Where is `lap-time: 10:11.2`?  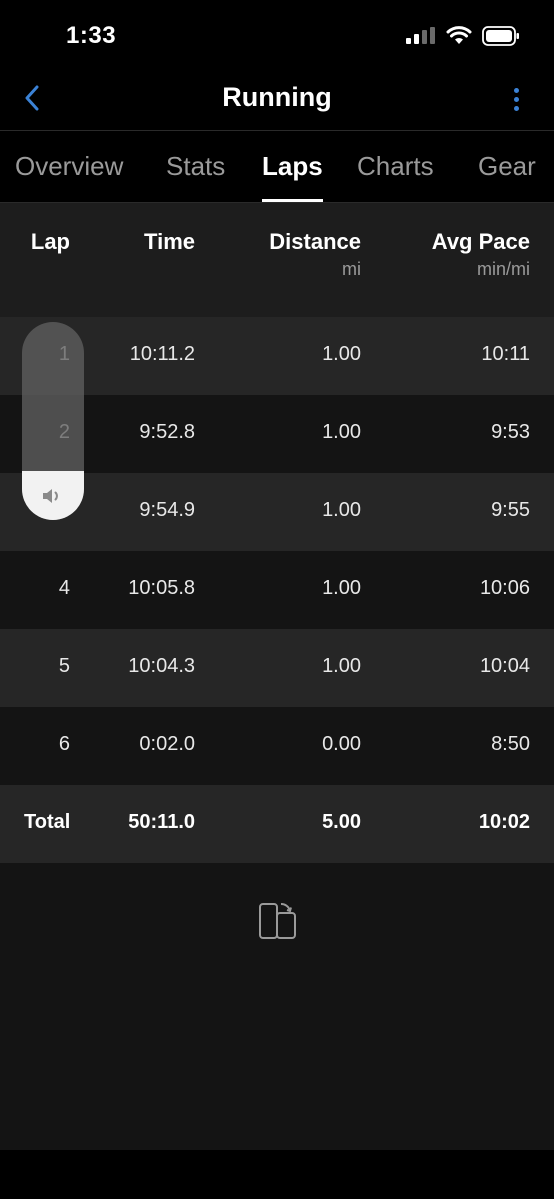 lap-time: 10:11.2 is located at coordinates (162, 354).